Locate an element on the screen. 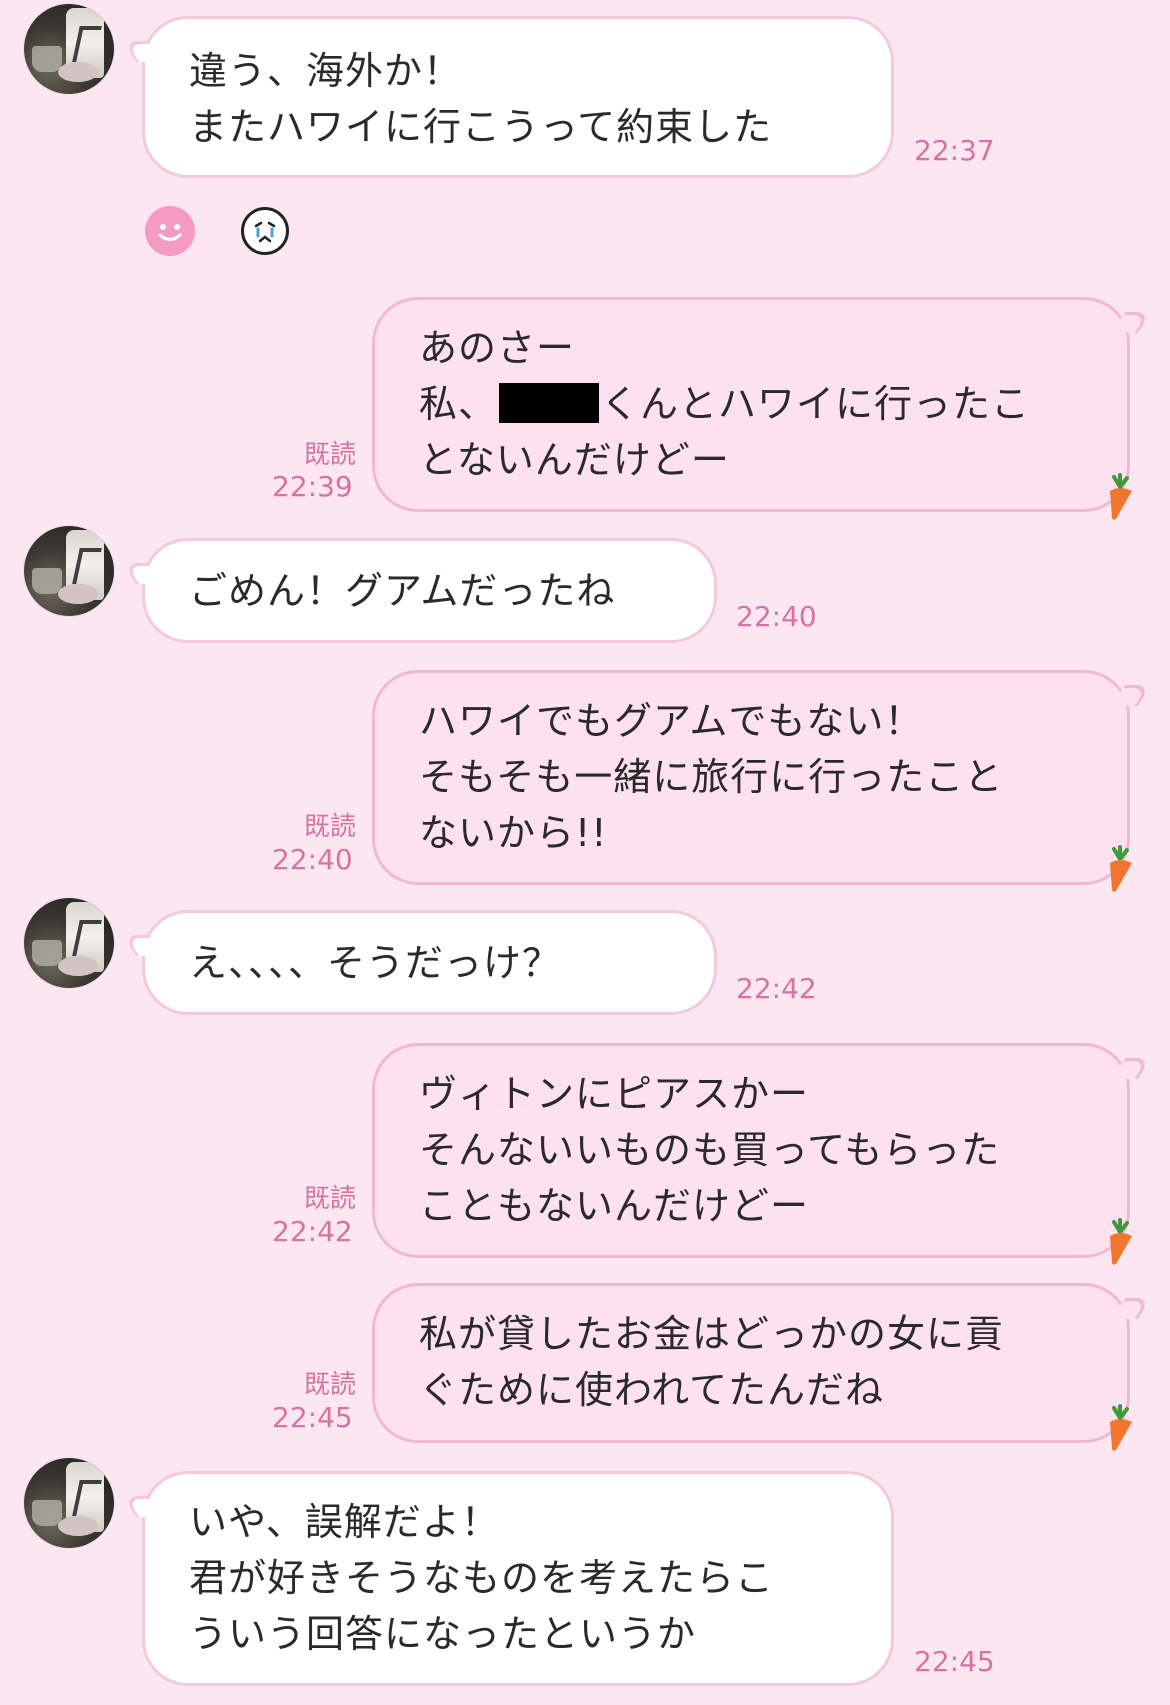  message-text: こともないんだけどー is located at coordinates (614, 1206).